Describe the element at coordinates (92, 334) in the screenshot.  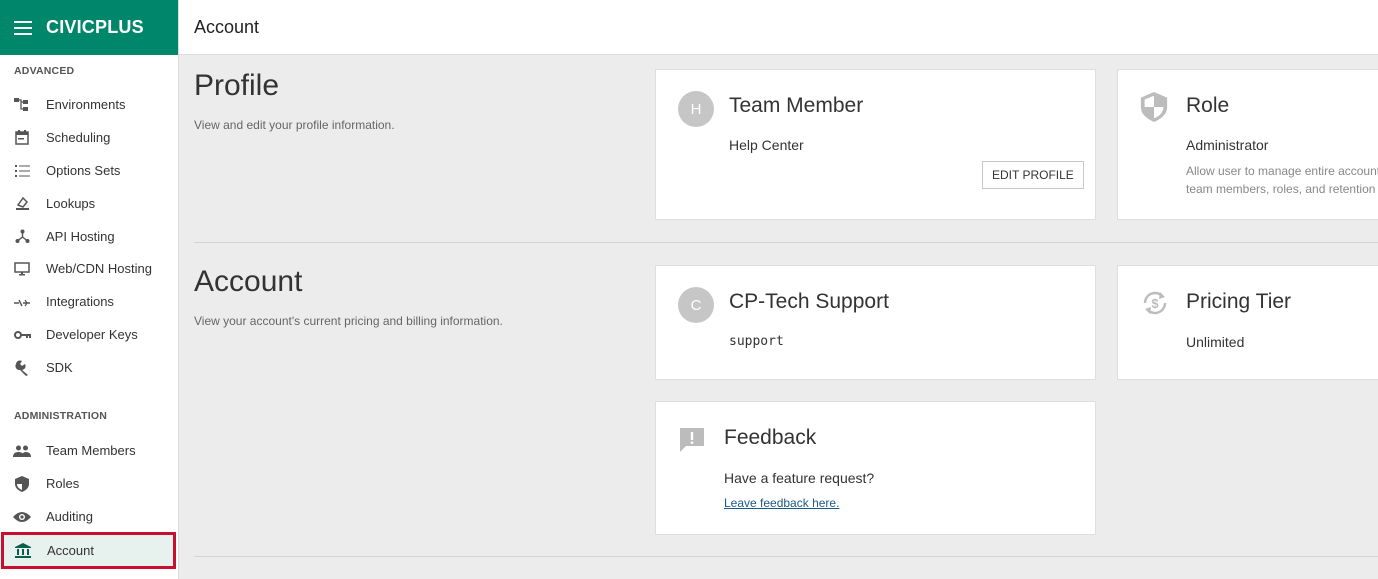
I see `sidebar-item-label: Developer Keys` at that location.